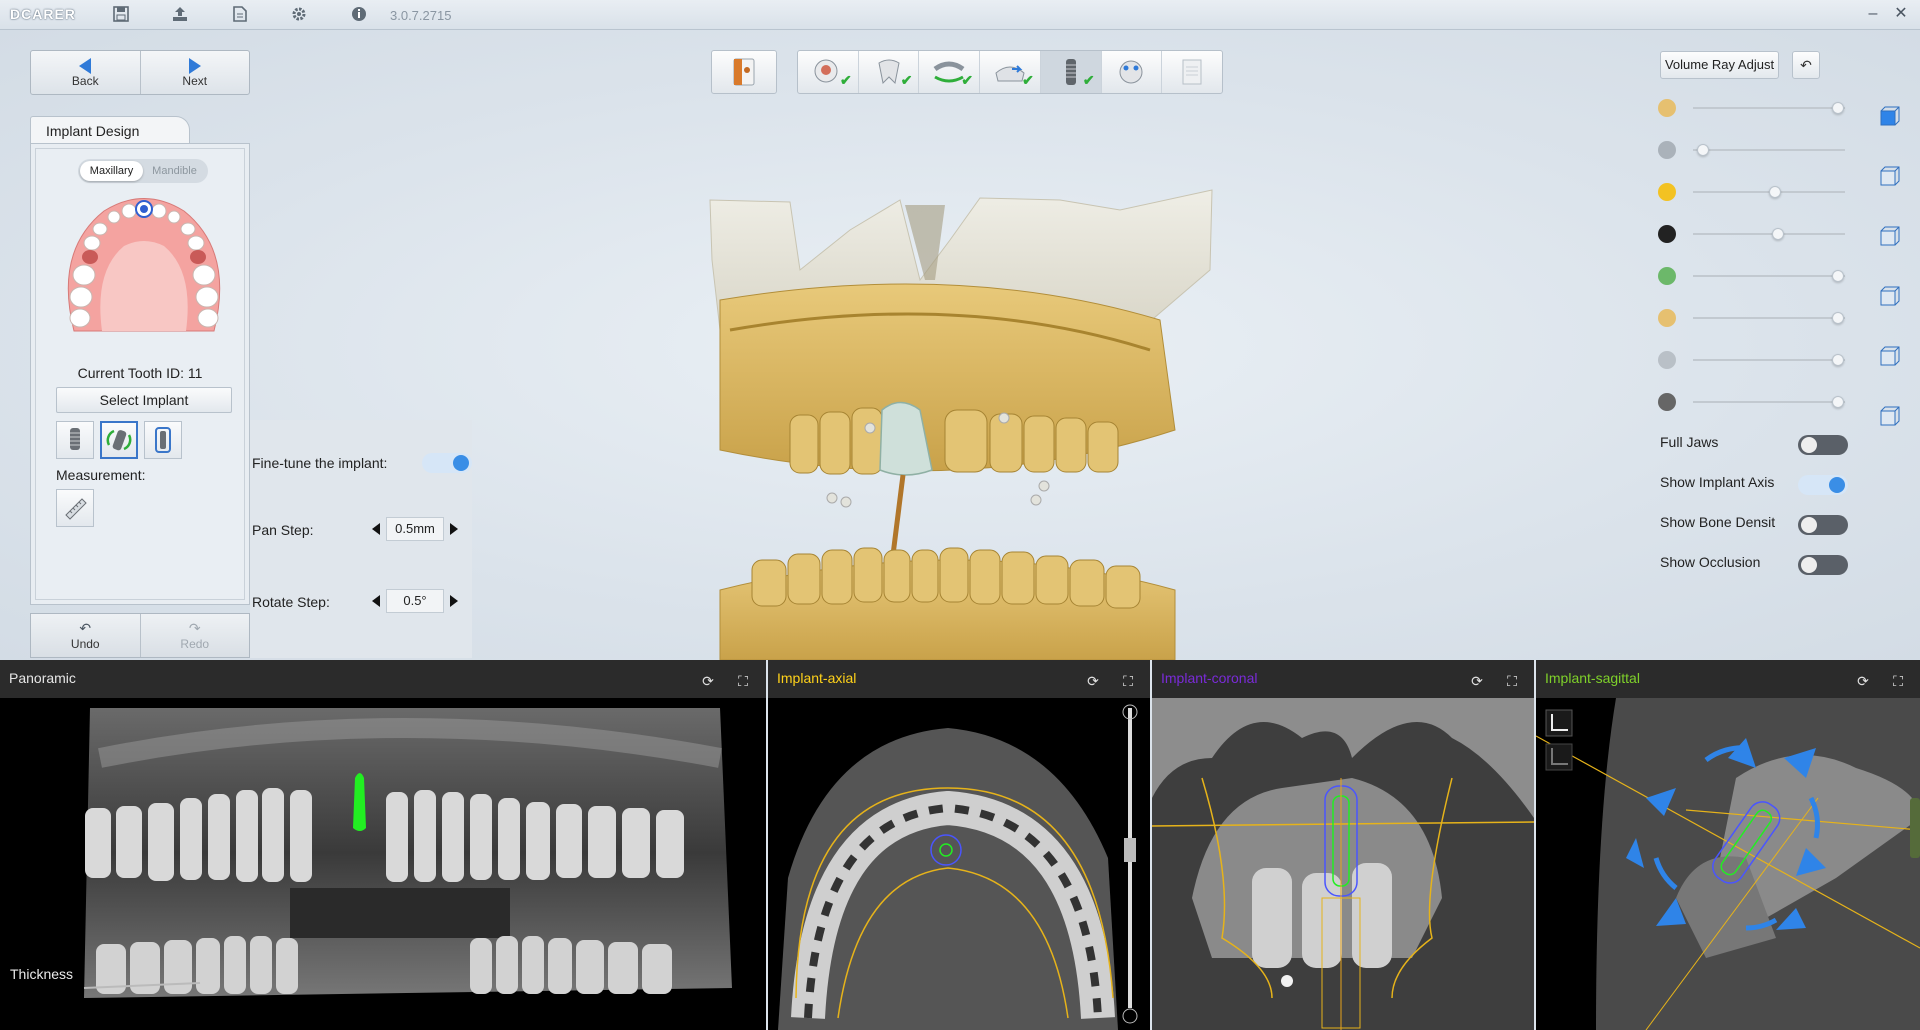 The width and height of the screenshot is (1920, 1030). What do you see at coordinates (144, 266) in the screenshot?
I see `dental-arch-map` at bounding box center [144, 266].